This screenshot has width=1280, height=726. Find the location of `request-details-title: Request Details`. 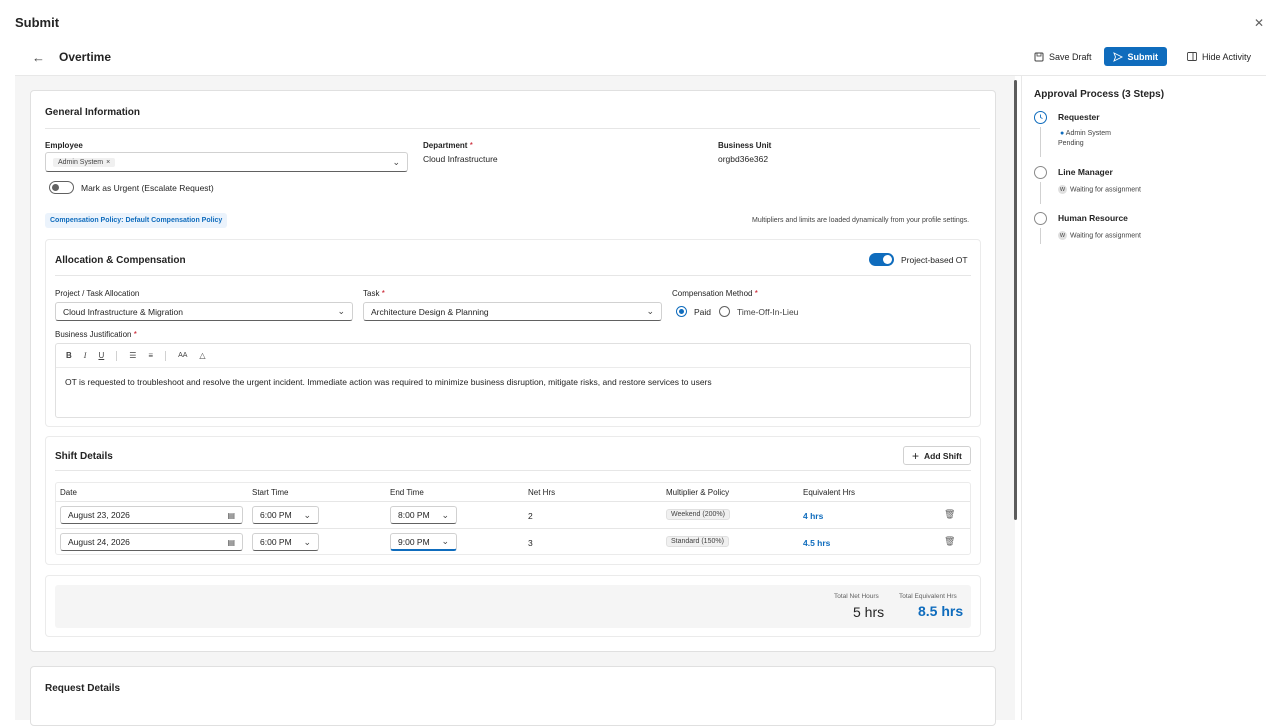

request-details-title: Request Details is located at coordinates (83, 688).